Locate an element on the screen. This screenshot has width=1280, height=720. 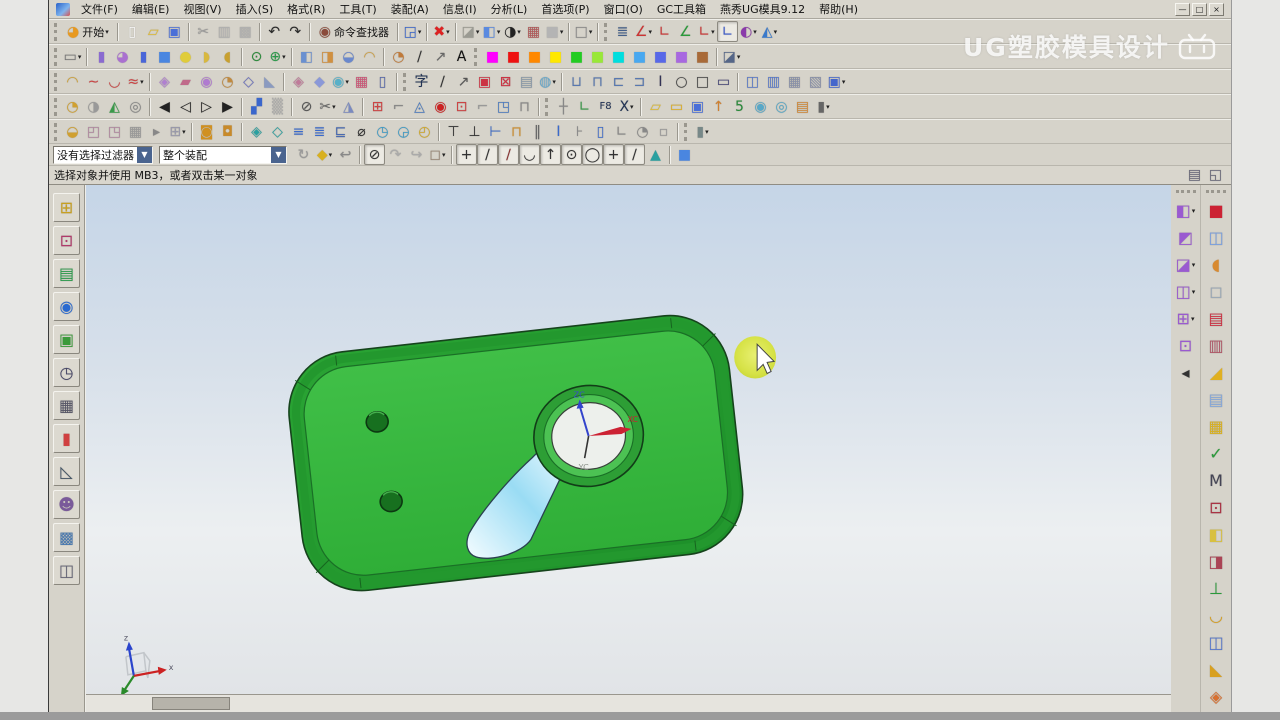
tee-c-icon: ⊢ is located at coordinates (495, 131).